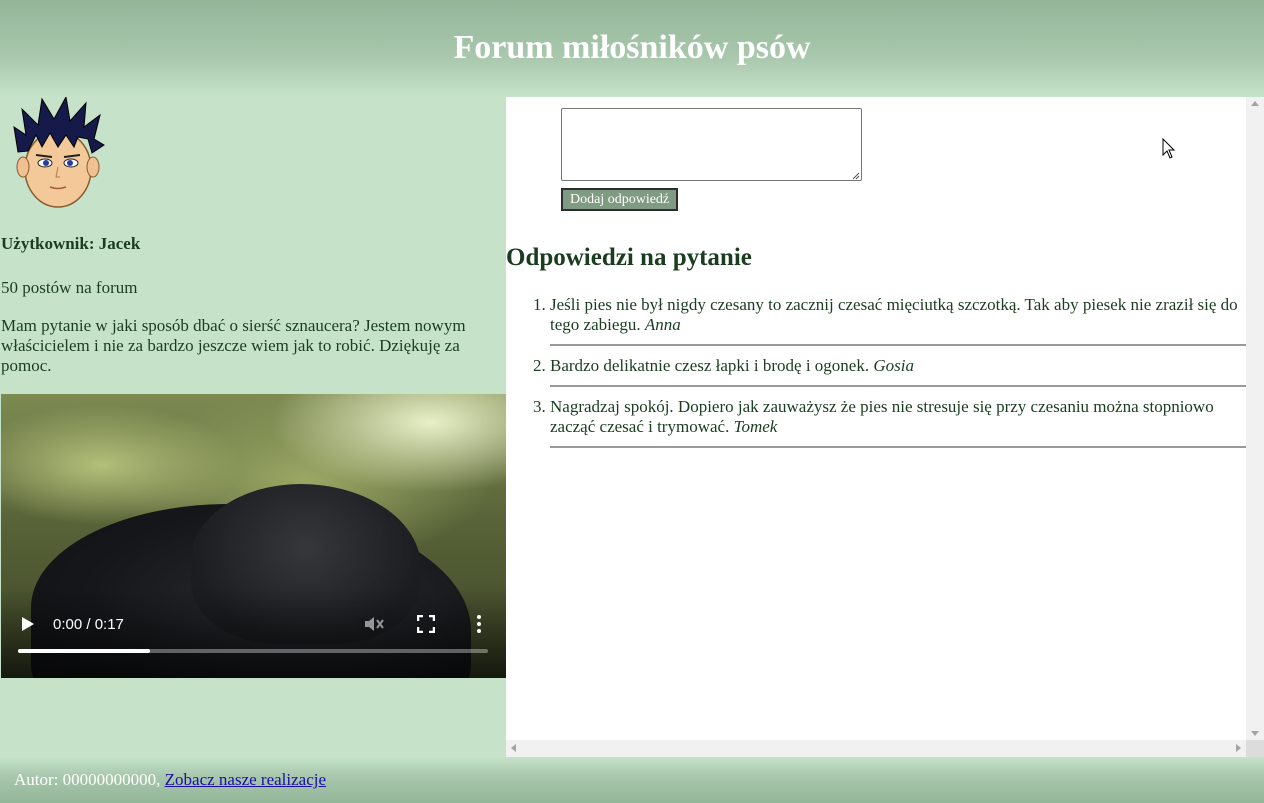 The width and height of the screenshot is (1264, 803). Describe the element at coordinates (479, 624) in the screenshot. I see `more-options-icon` at that location.